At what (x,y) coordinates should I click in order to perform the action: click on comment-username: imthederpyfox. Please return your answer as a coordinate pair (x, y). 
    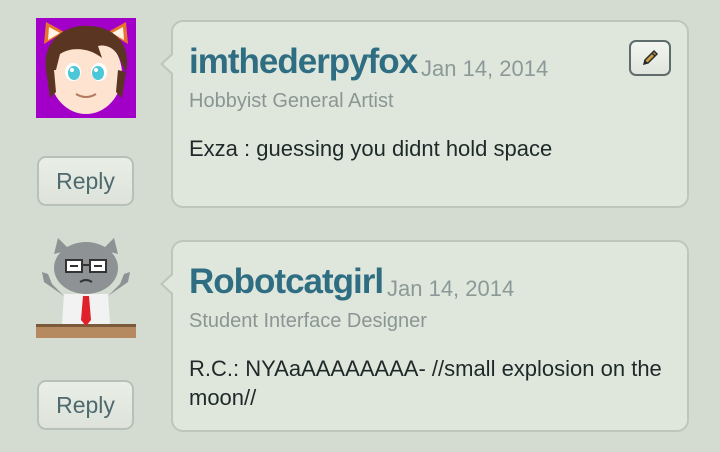
    Looking at the image, I should click on (303, 62).